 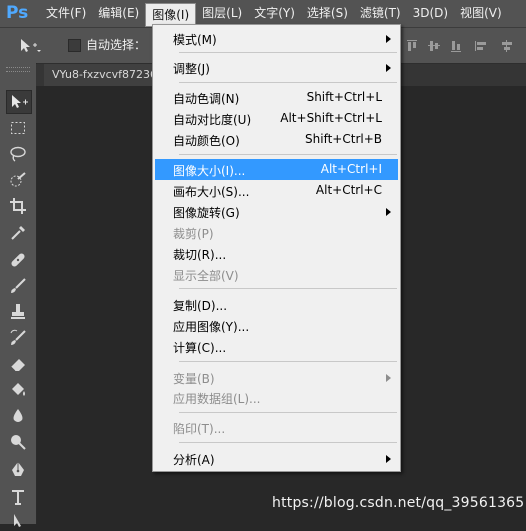 I want to click on menu-view: 视图(V), so click(x=481, y=13).